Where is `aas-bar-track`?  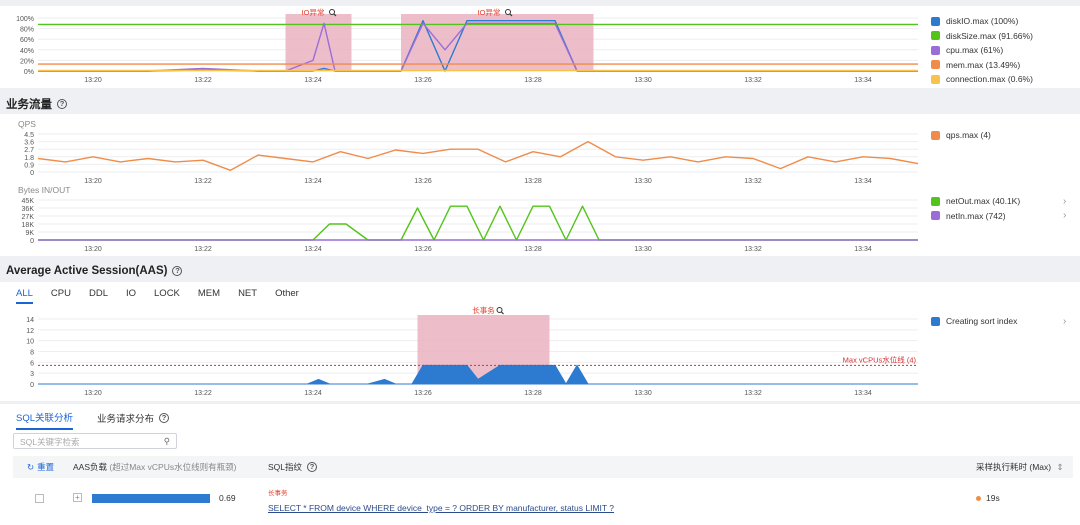 aas-bar-track is located at coordinates (154, 498).